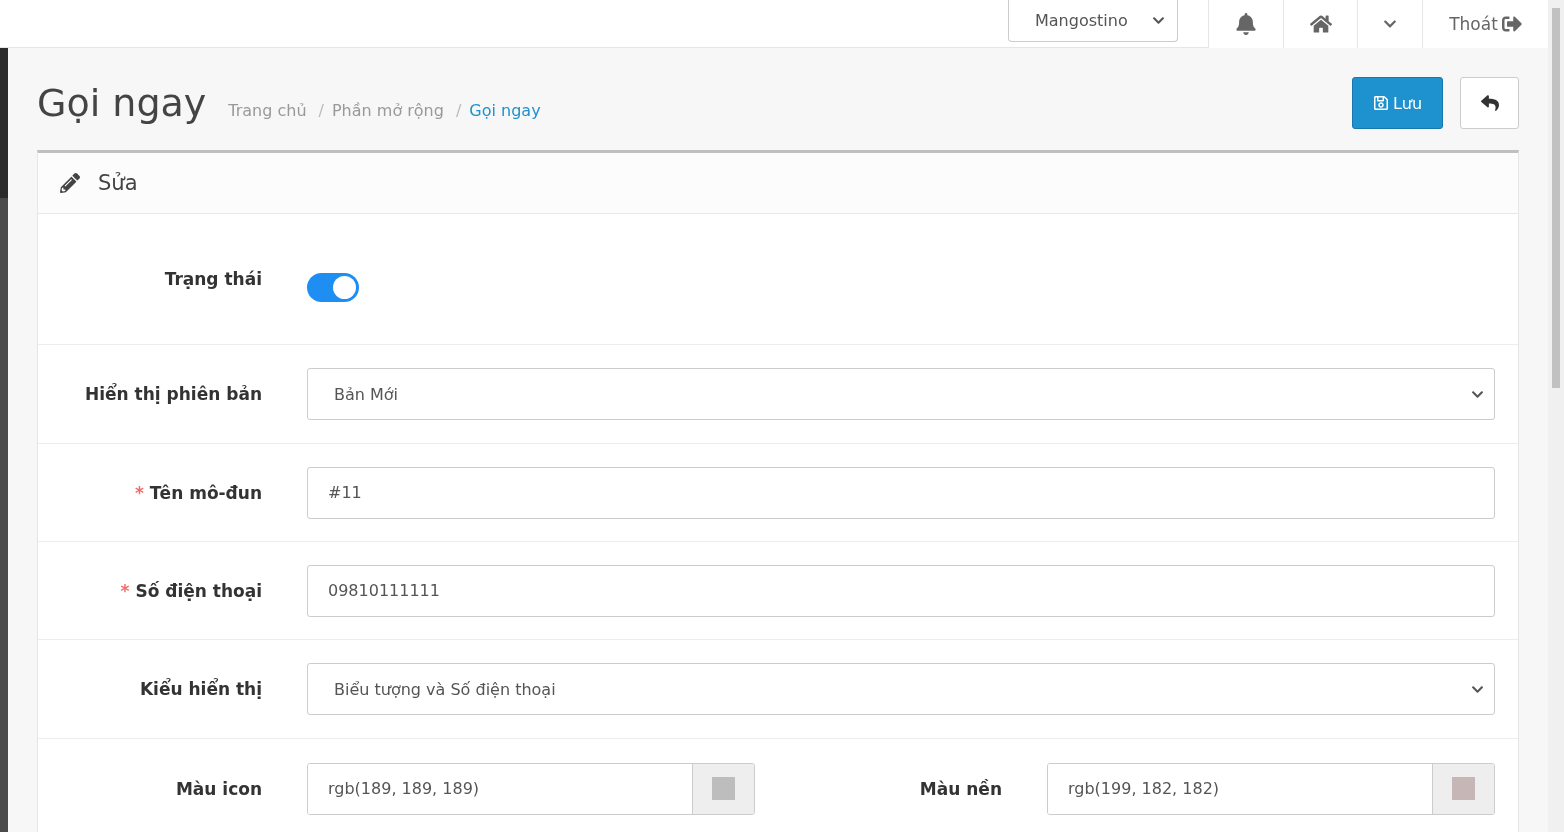 This screenshot has width=1564, height=832. What do you see at coordinates (1093, 21) in the screenshot?
I see `store-select: Mangostino` at bounding box center [1093, 21].